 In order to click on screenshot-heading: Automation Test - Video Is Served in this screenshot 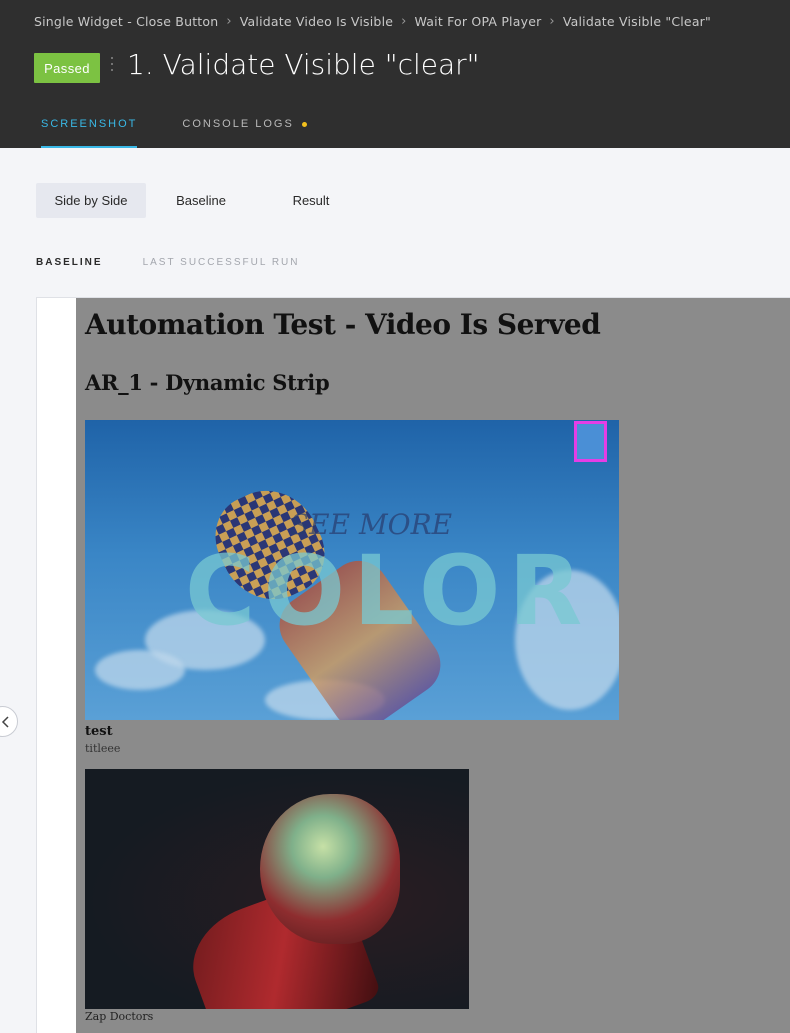, I will do `click(343, 324)`.